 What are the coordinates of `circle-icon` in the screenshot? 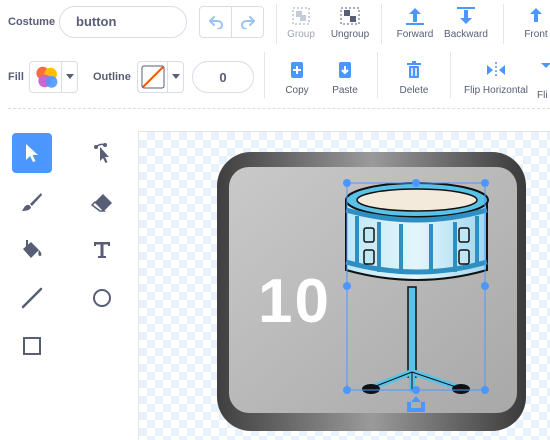 It's located at (102, 298).